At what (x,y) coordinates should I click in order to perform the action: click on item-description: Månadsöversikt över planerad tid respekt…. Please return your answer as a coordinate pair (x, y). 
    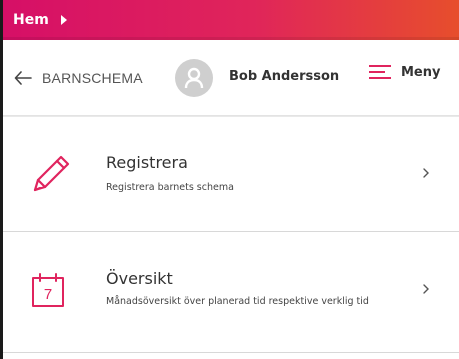
    Looking at the image, I should click on (237, 301).